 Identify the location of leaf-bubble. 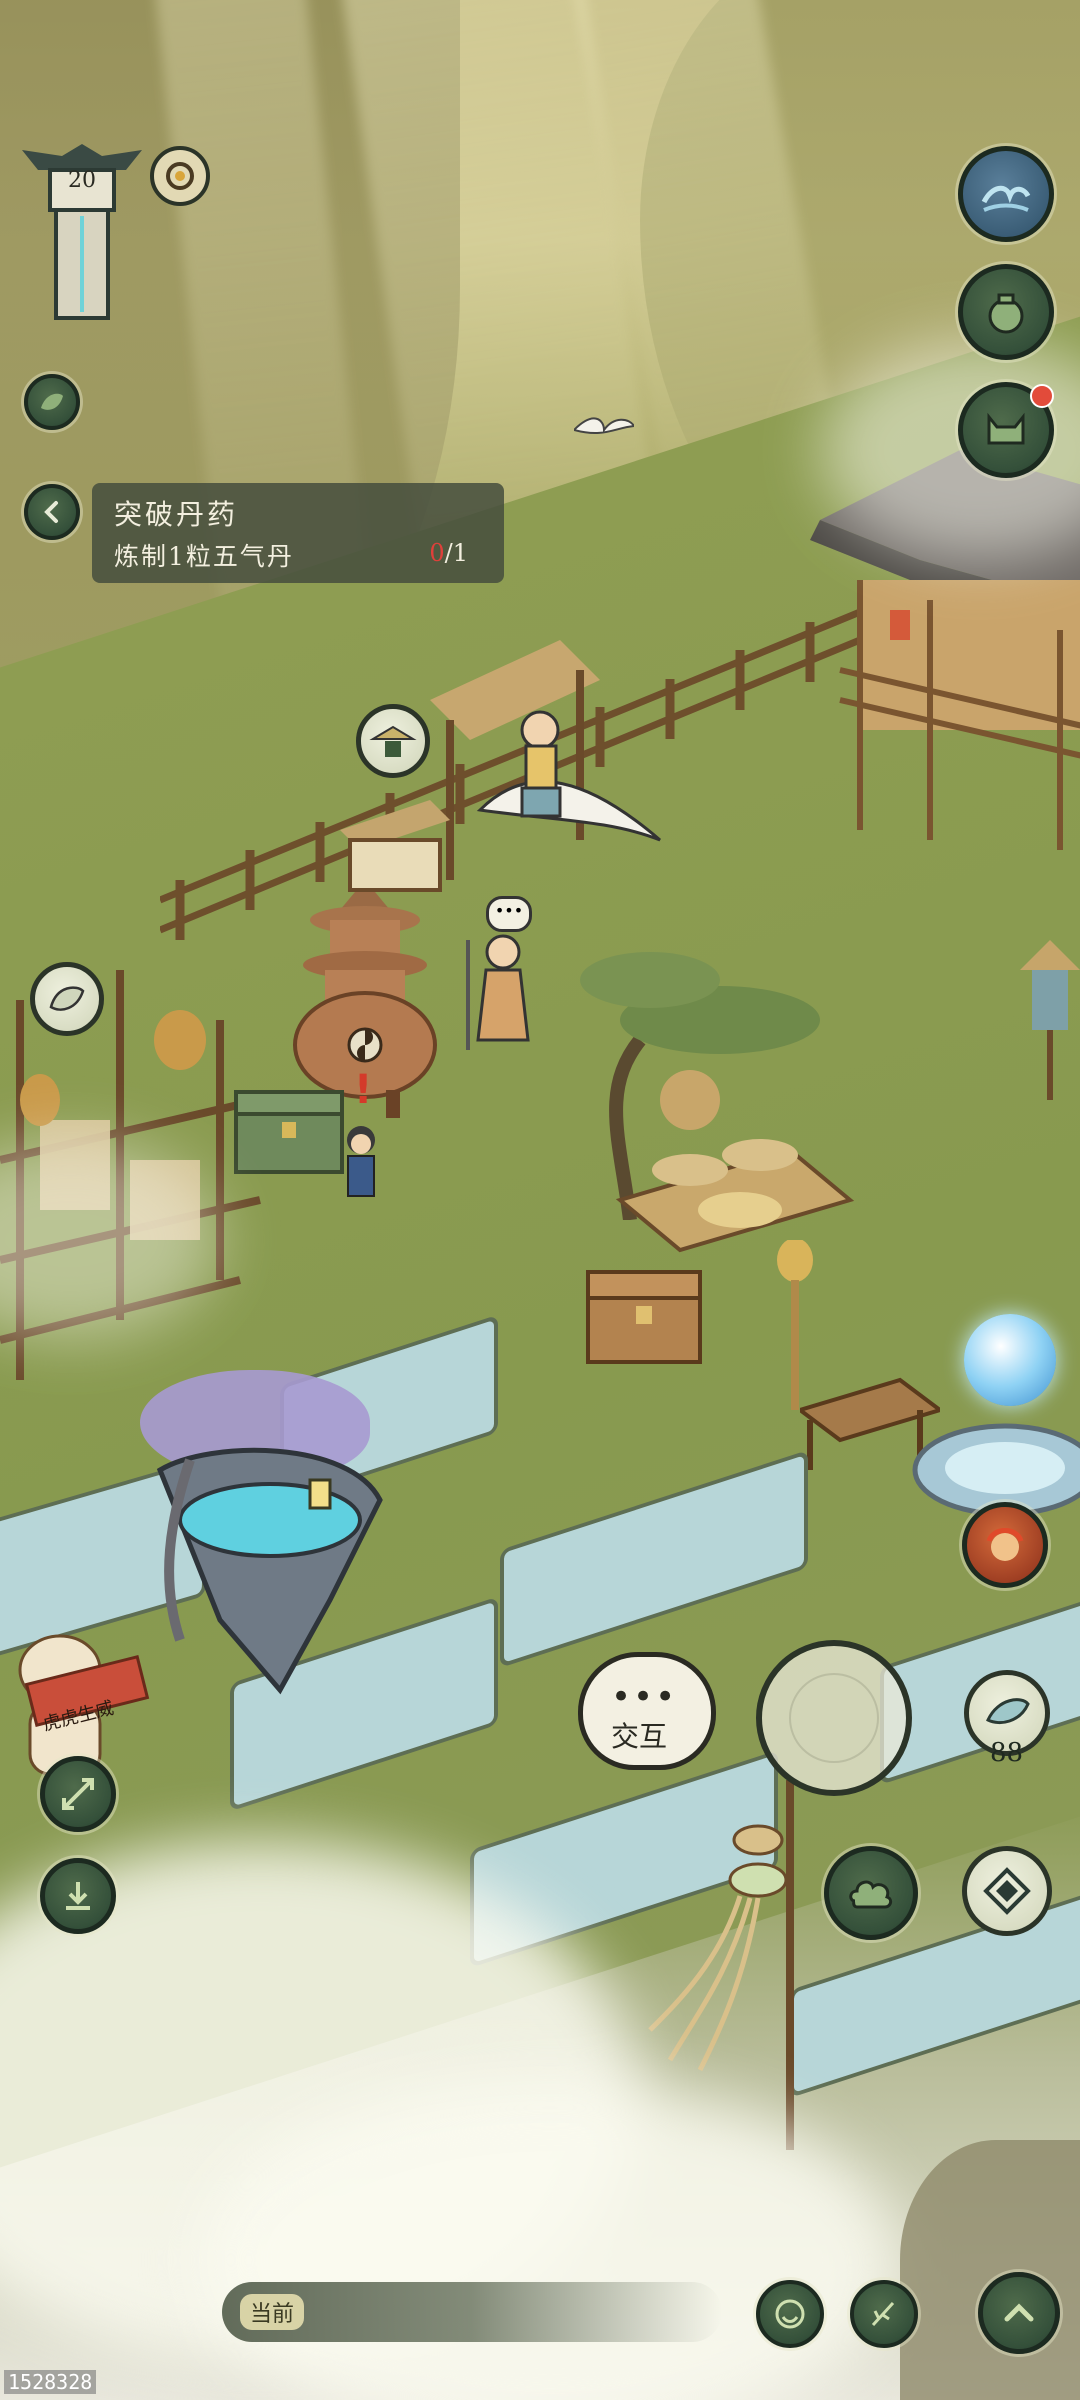
(67, 999).